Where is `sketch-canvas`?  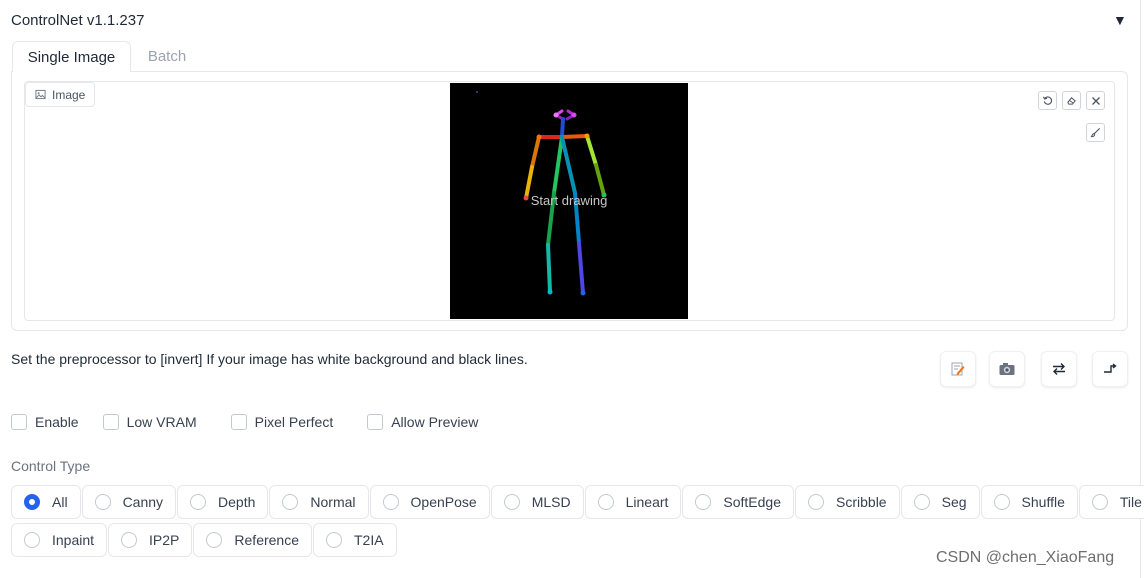
sketch-canvas is located at coordinates (569, 201).